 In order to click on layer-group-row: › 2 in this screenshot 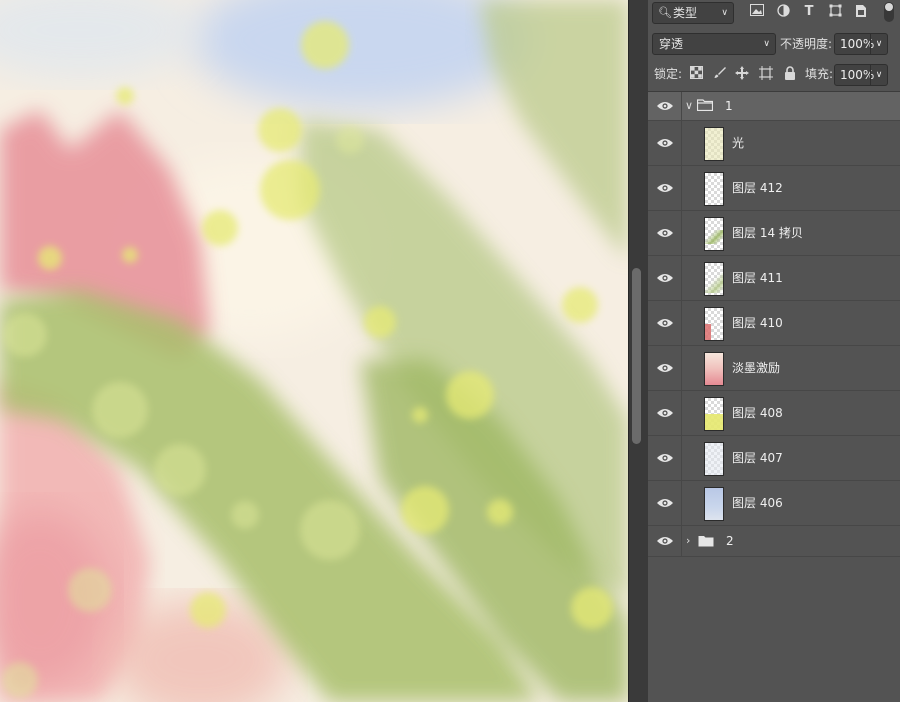, I will do `click(774, 541)`.